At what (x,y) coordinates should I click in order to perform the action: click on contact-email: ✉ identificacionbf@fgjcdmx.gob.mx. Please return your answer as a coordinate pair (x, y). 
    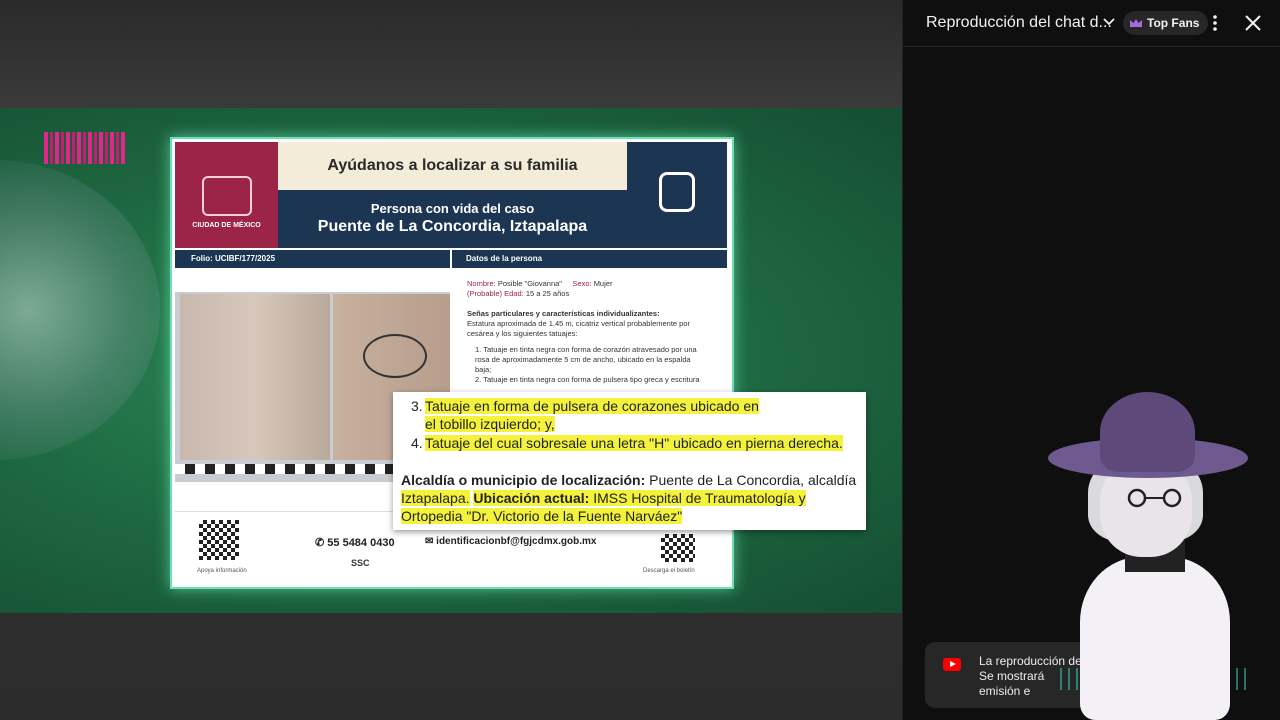
    Looking at the image, I should click on (511, 541).